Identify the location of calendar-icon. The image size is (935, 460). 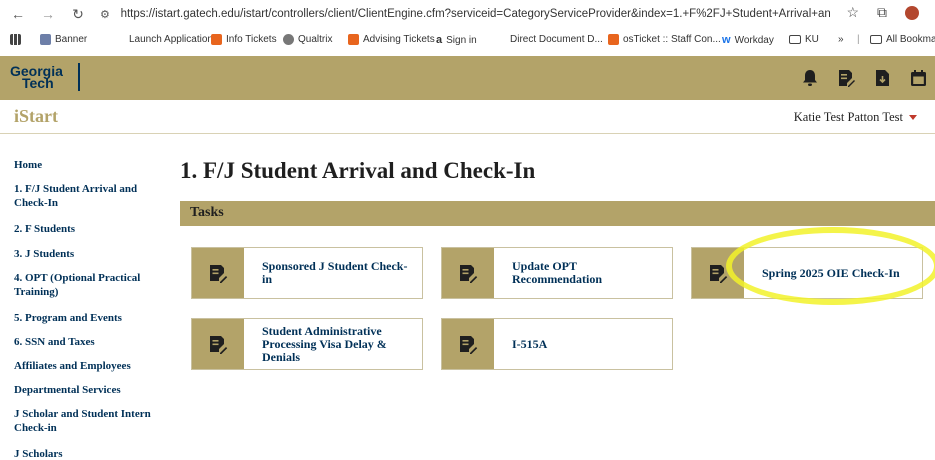
(918, 78).